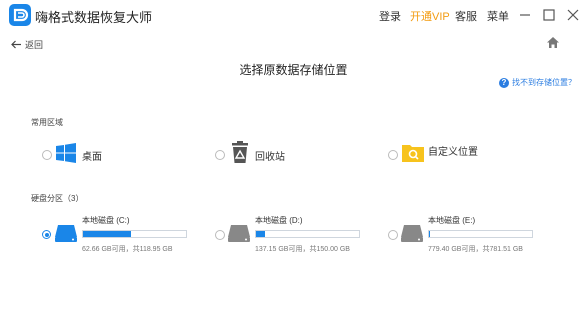  I want to click on folder-search-icon, so click(413, 153).